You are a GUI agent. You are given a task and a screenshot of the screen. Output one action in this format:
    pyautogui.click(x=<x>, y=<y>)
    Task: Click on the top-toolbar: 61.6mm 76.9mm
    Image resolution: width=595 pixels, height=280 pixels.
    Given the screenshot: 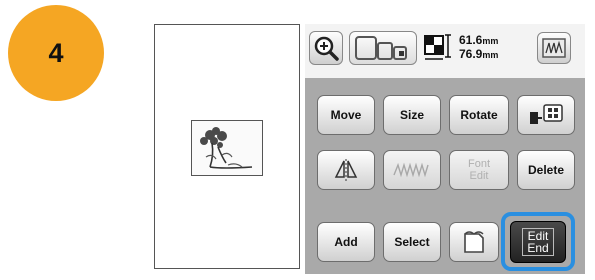 What is the action you would take?
    pyautogui.click(x=445, y=49)
    